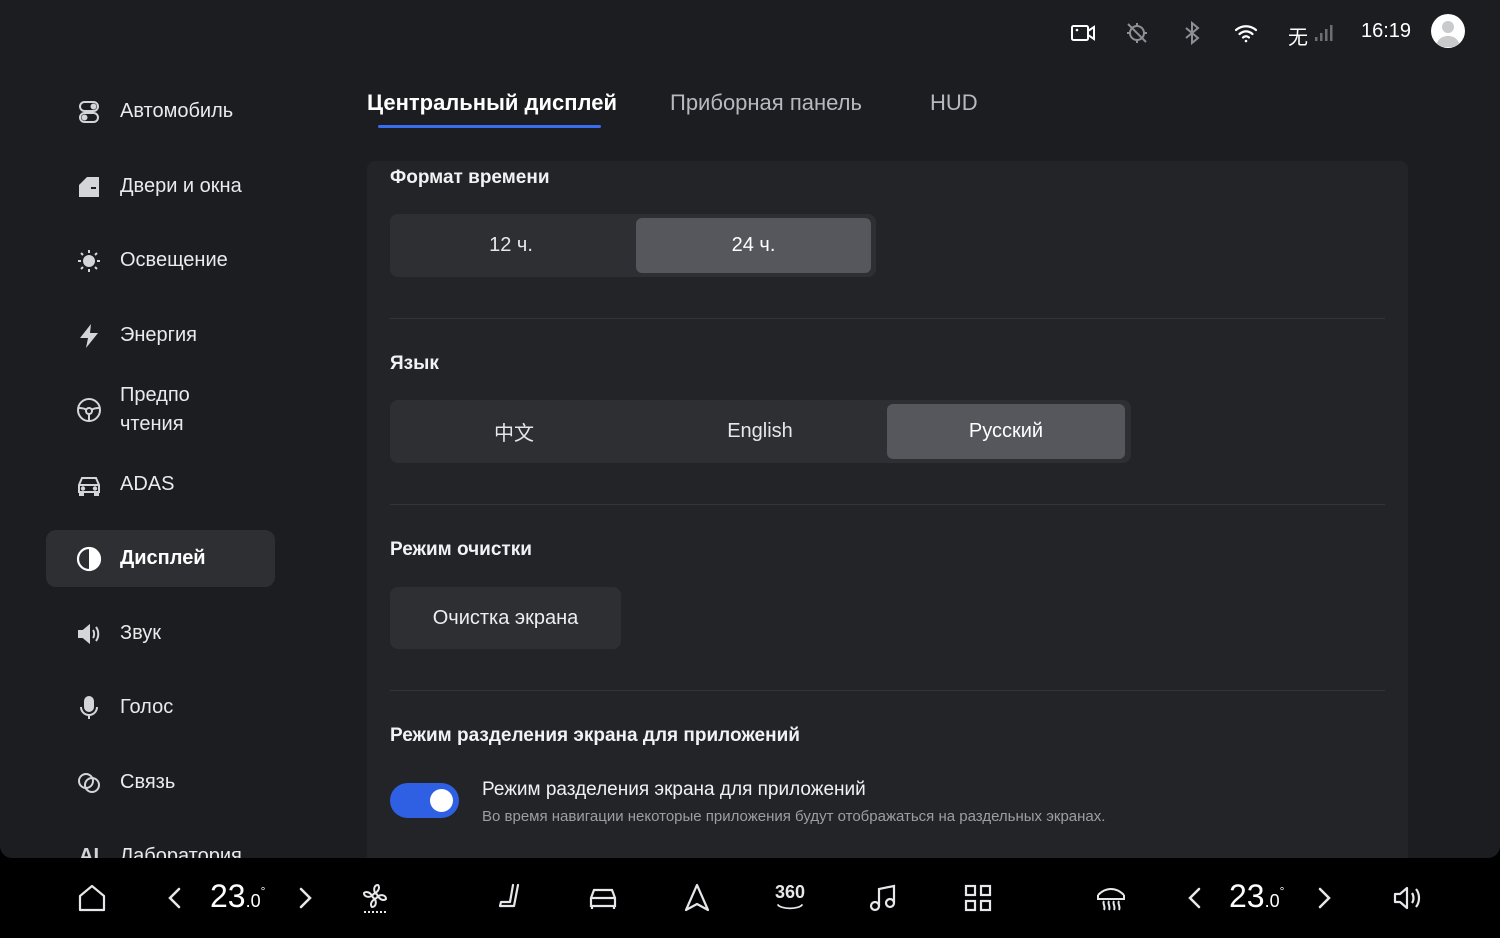 The width and height of the screenshot is (1500, 938). Describe the element at coordinates (174, 260) in the screenshot. I see `sidebar-item-label: Освещение` at that location.